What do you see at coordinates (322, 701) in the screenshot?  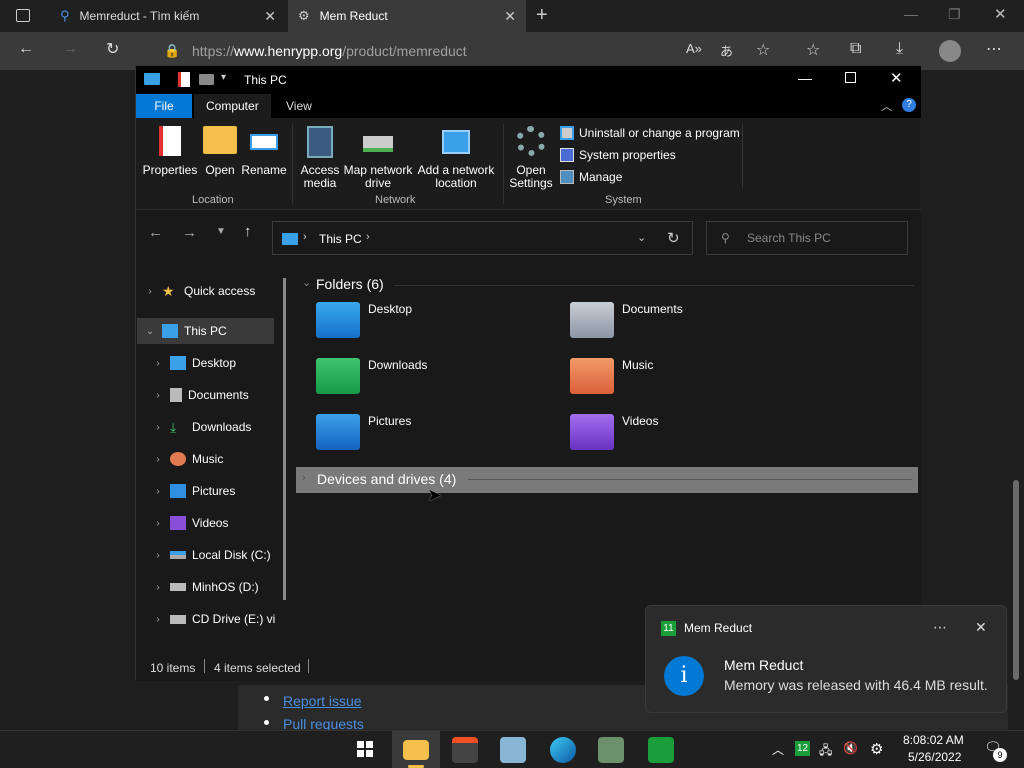 I see `report-issue-link: Report issue` at bounding box center [322, 701].